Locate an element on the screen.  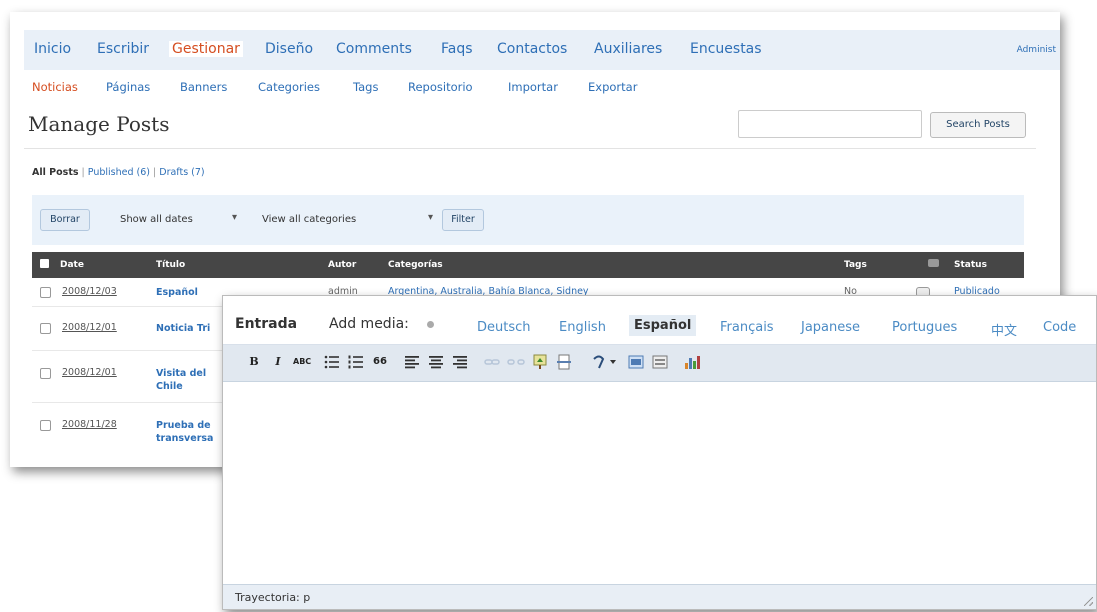
blockquote-icon: 66 is located at coordinates (380, 362).